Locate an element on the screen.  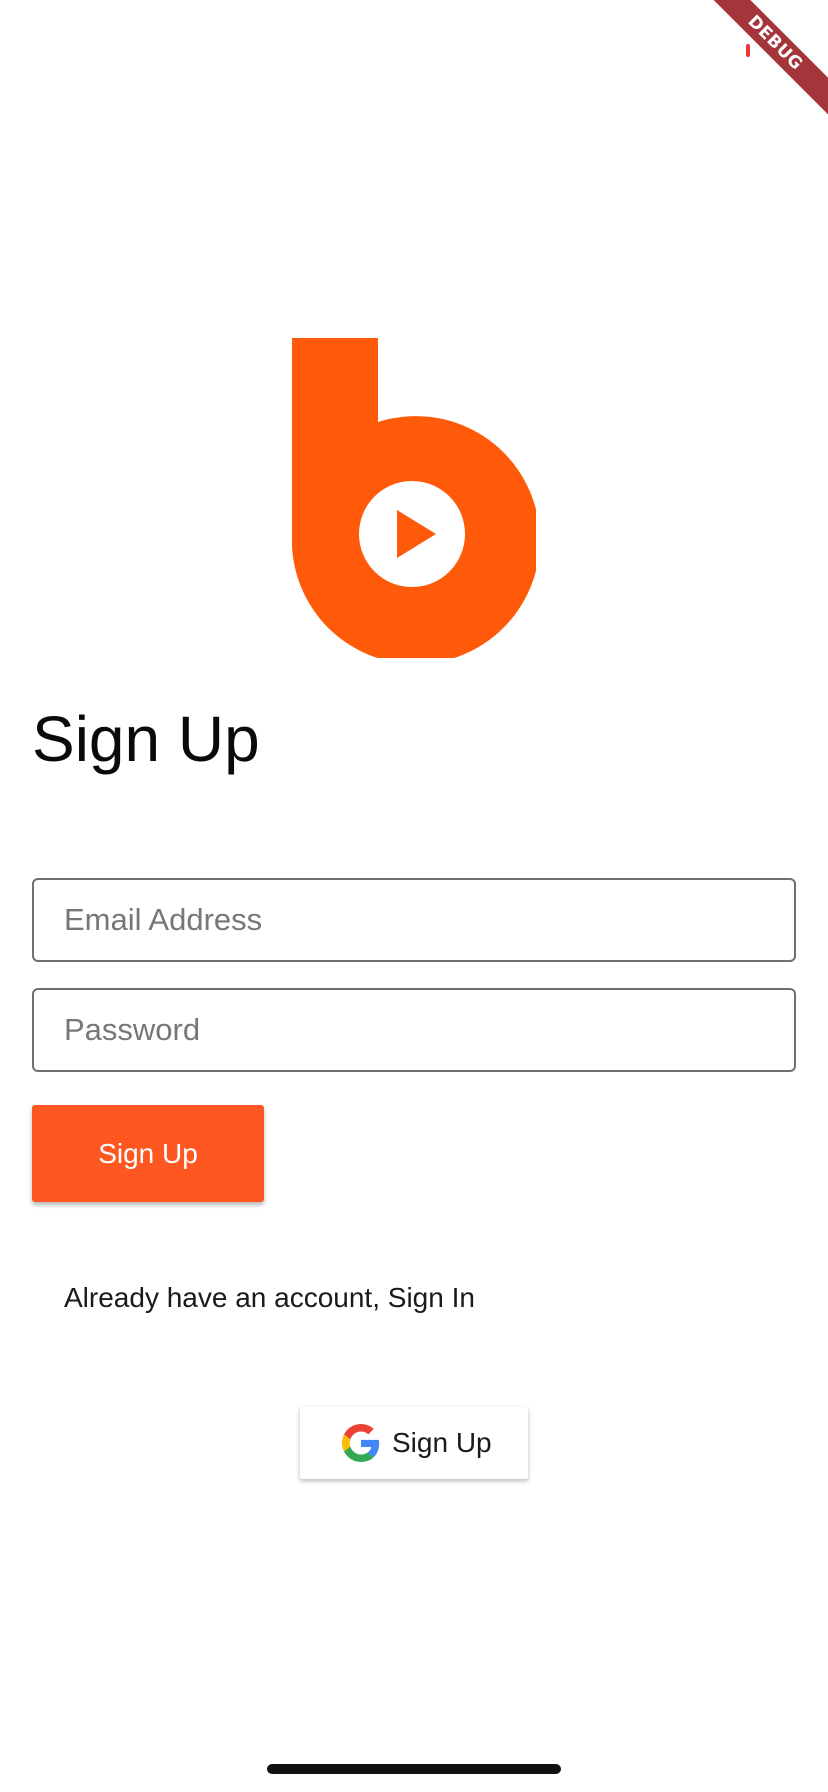
app-logo-icon is located at coordinates (414, 498).